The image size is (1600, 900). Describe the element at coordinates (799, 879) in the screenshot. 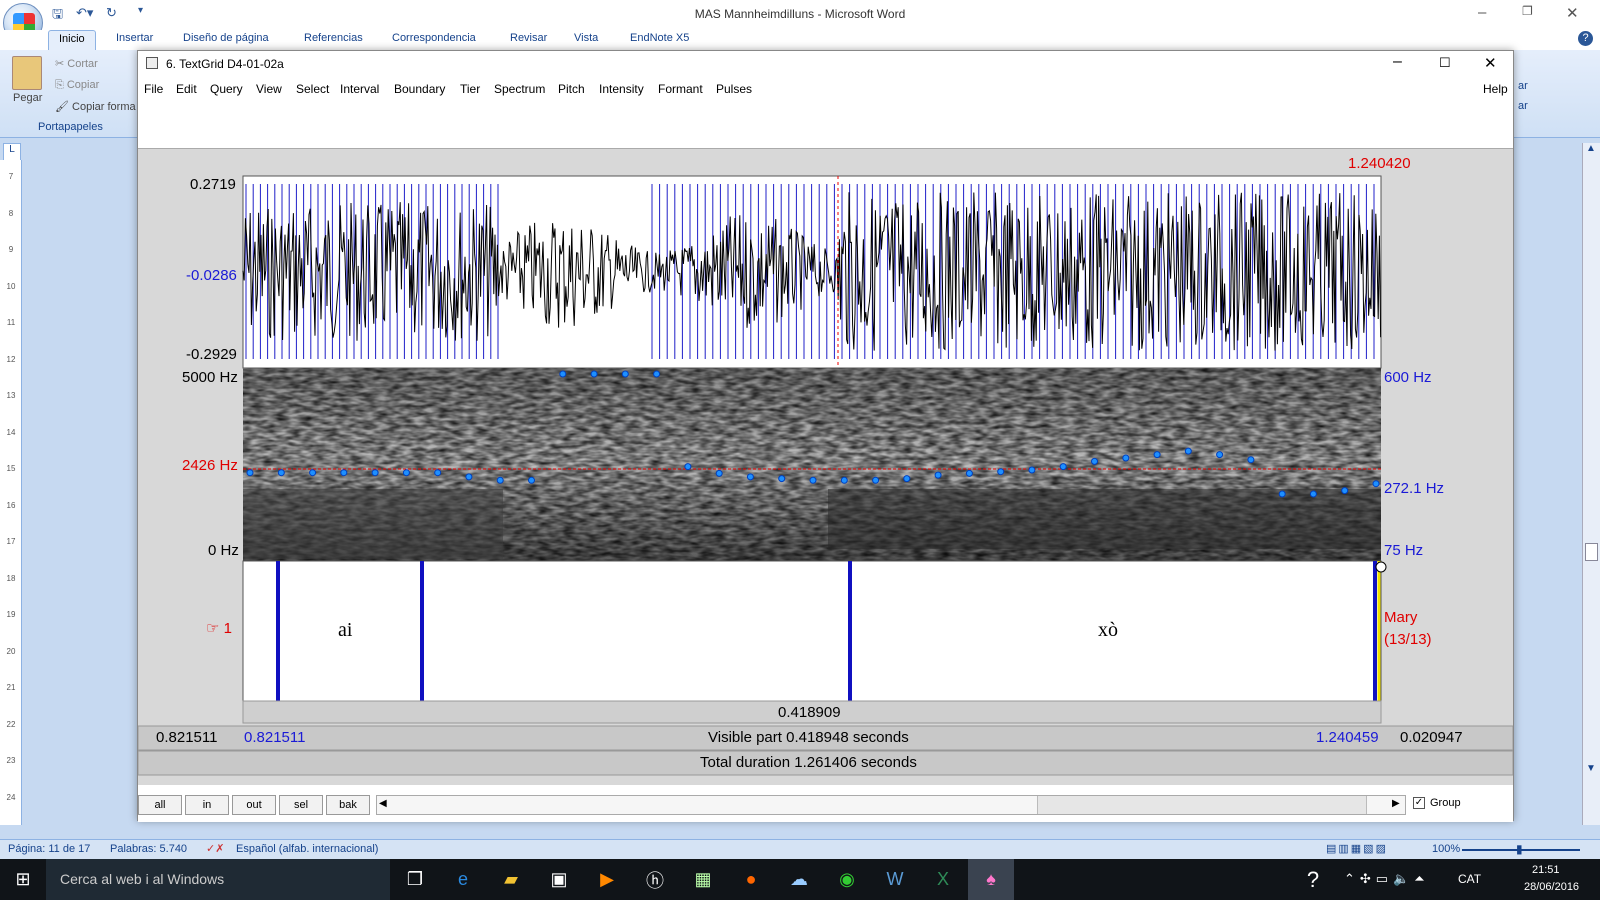

I see `onedrive-icon: ☁` at that location.